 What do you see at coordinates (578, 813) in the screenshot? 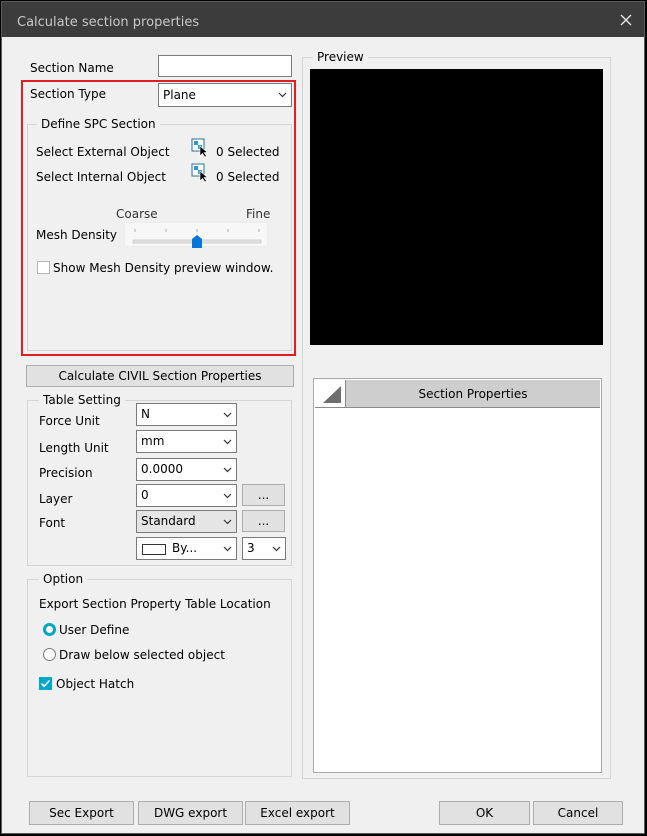
I see `cancel-button: Cancel` at bounding box center [578, 813].